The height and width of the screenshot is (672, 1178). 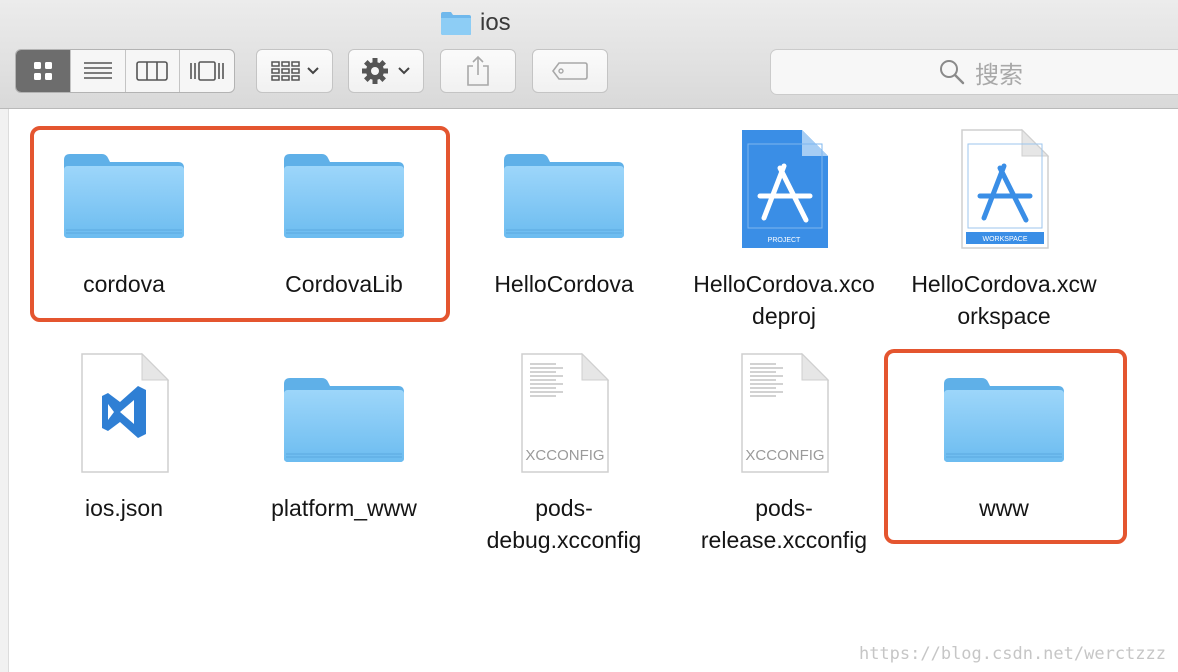 I want to click on list-view-button, so click(x=98, y=71).